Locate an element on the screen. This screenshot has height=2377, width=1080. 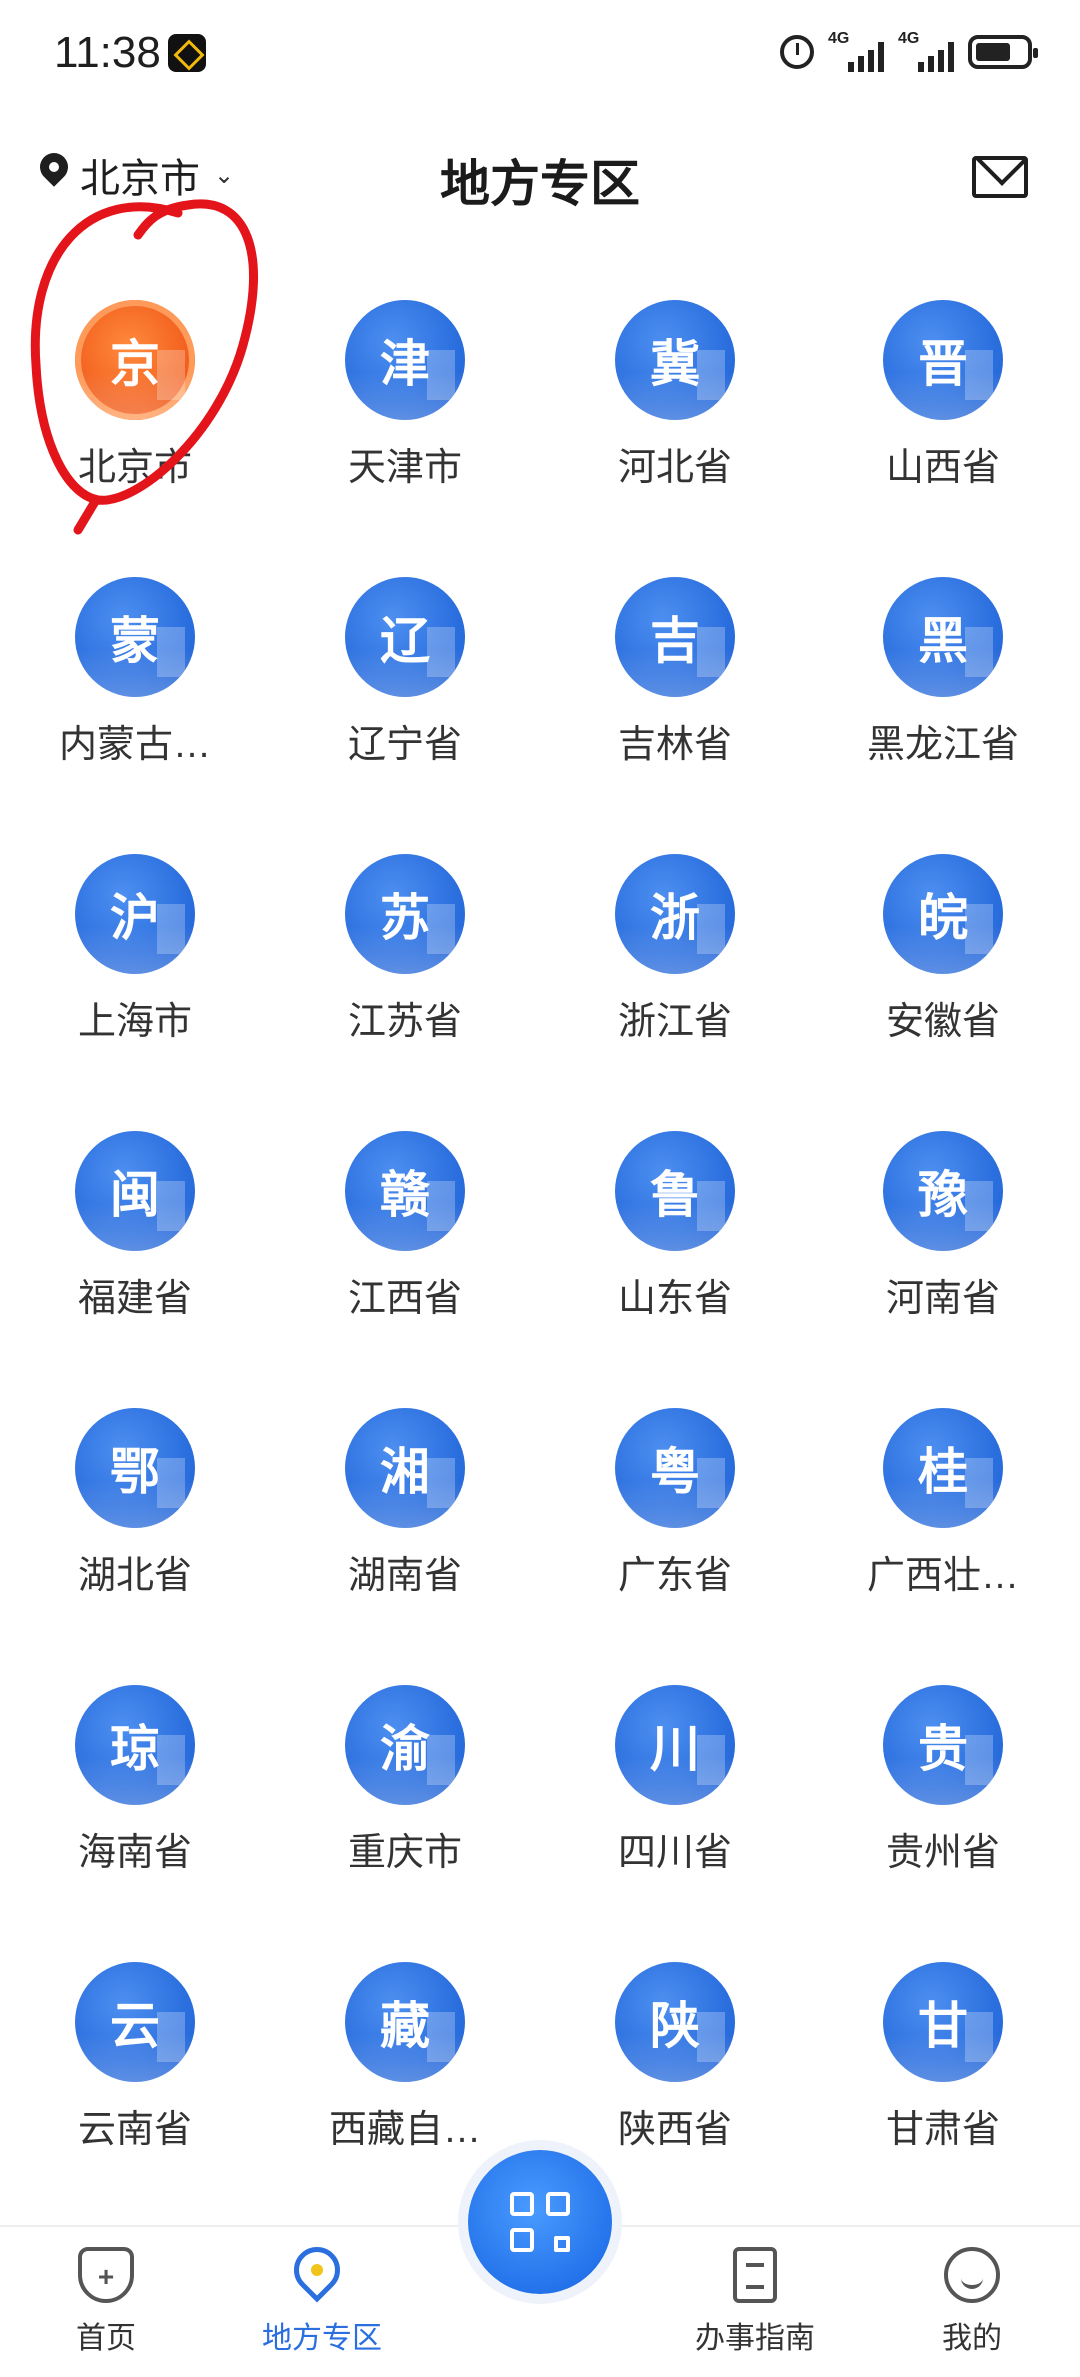
region-emblem-glyph: 苏 is located at coordinates (405, 918).